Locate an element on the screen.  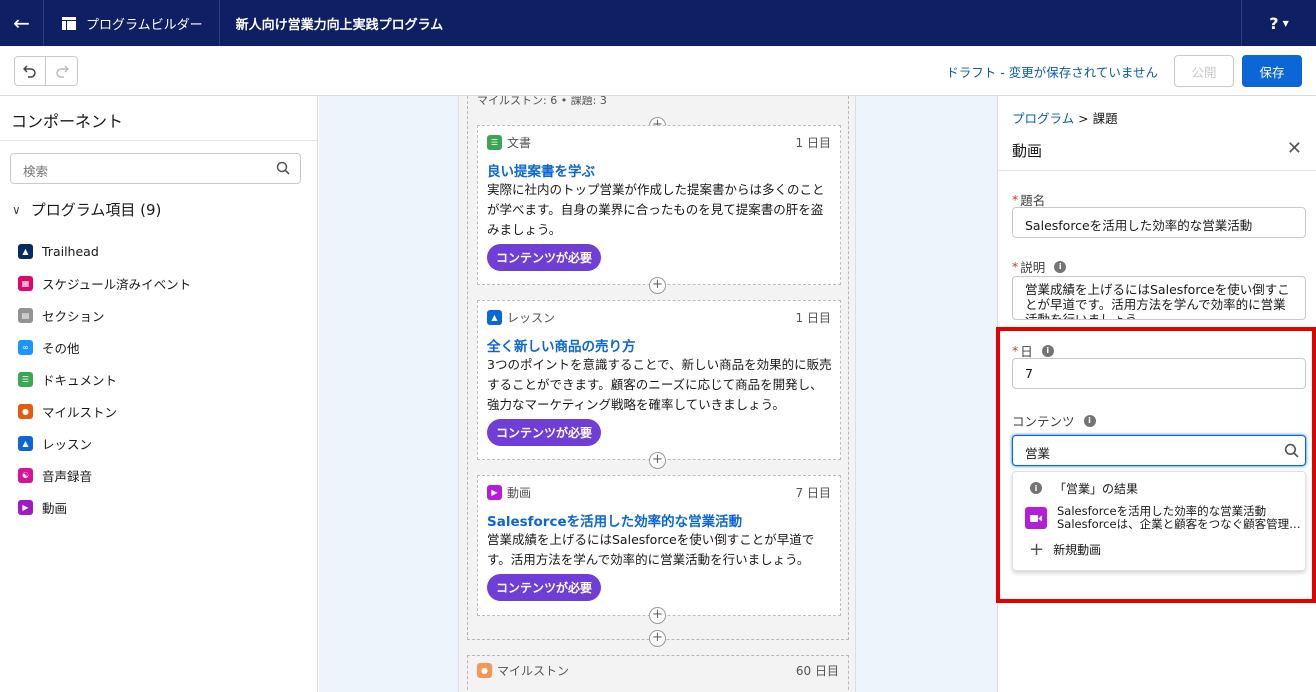
link-icon: ∞ is located at coordinates (25, 347).